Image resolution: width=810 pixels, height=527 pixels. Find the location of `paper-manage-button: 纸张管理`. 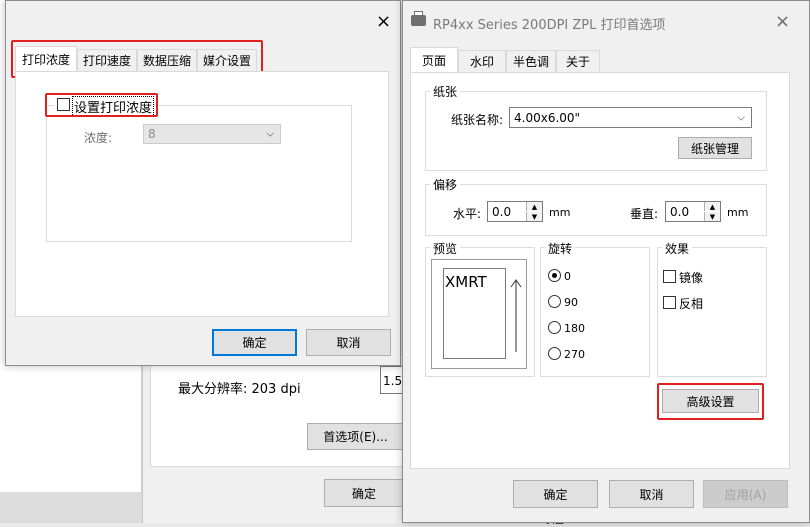

paper-manage-button: 纸张管理 is located at coordinates (715, 148).